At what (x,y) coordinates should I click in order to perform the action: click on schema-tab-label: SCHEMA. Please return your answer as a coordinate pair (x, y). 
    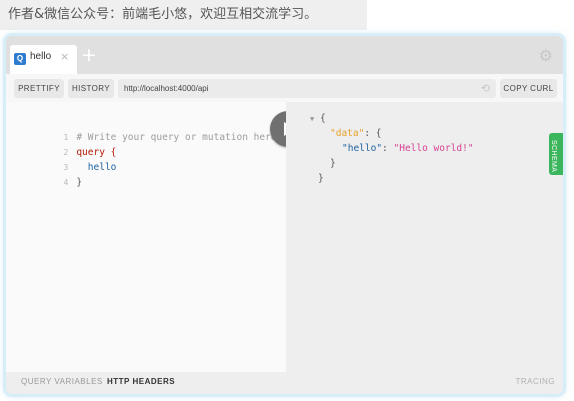
    Looking at the image, I should click on (553, 156).